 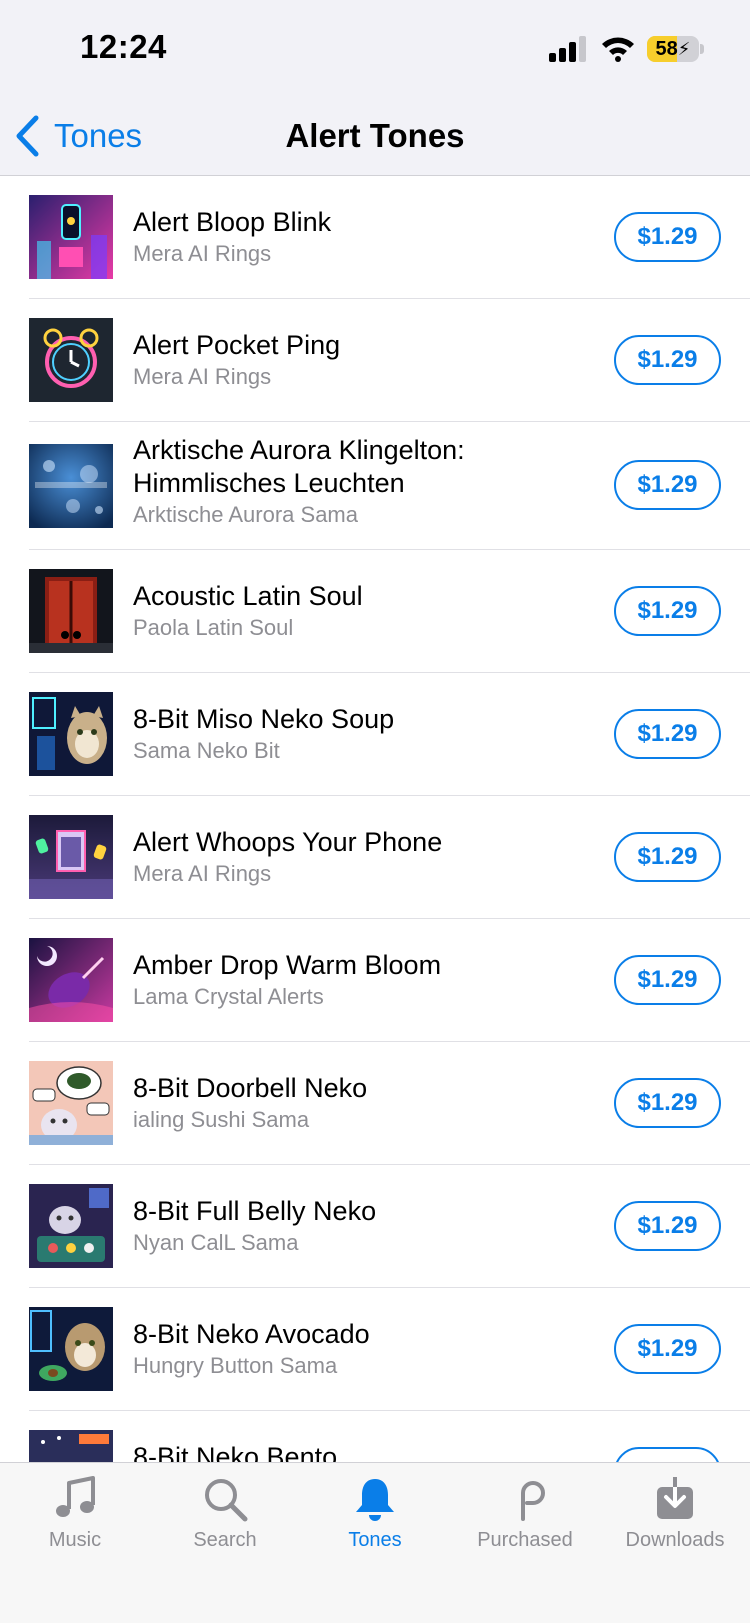 I want to click on tone-artist: Hungry Button Sama, so click(x=235, y=1365).